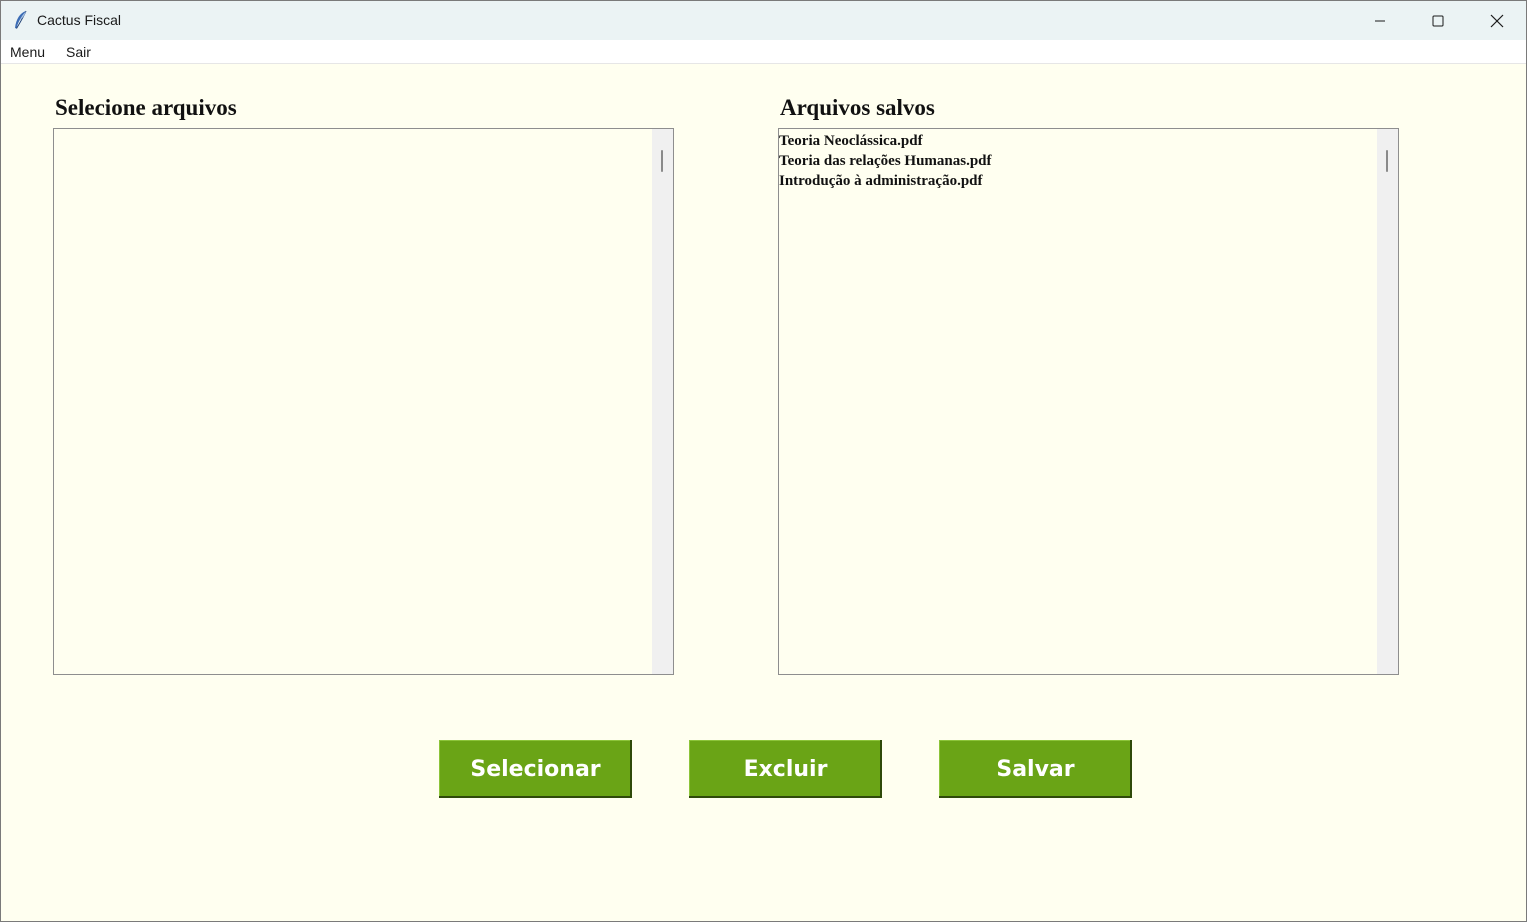 The image size is (1527, 922). I want to click on saved-files-scrollbar, so click(1387, 401).